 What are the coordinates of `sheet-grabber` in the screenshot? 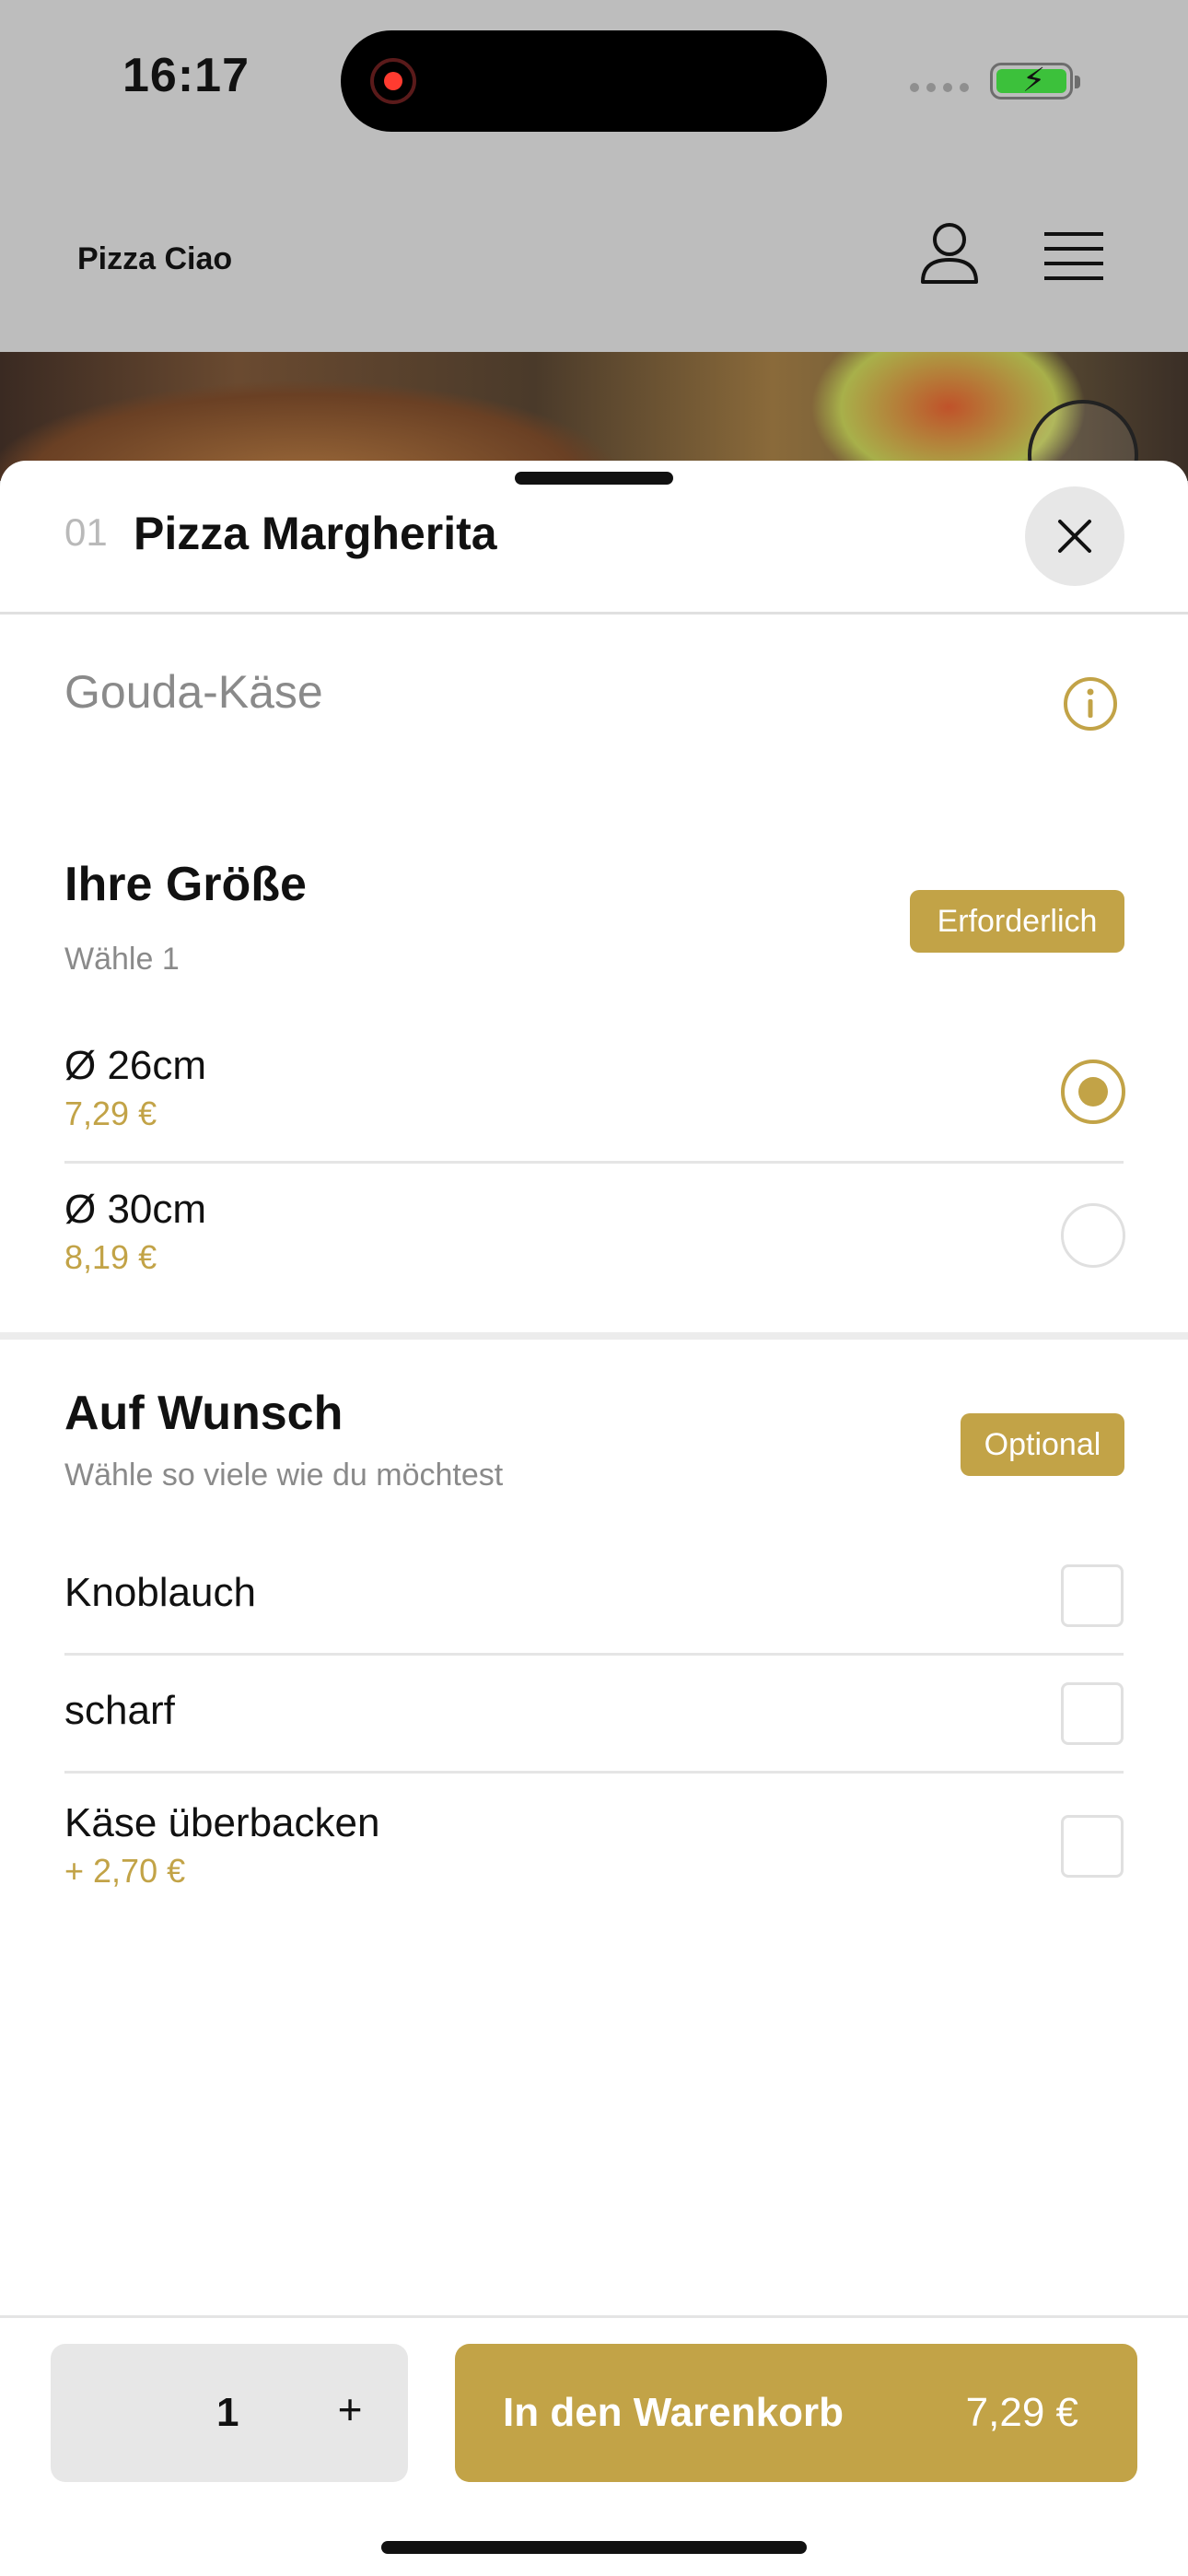 It's located at (594, 478).